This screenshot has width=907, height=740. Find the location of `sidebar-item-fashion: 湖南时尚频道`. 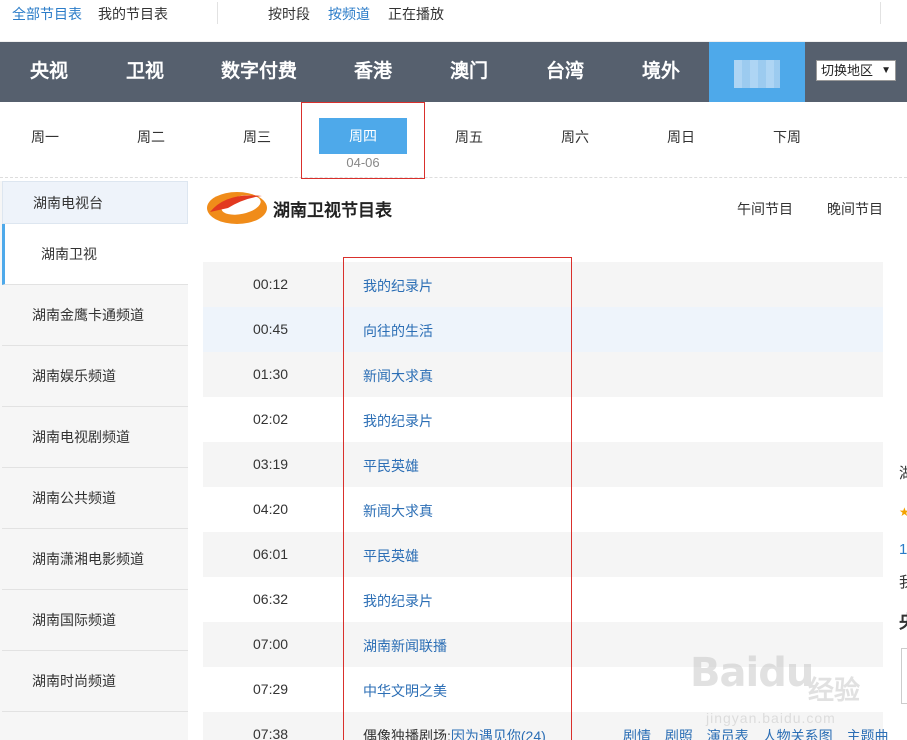

sidebar-item-fashion: 湖南时尚频道 is located at coordinates (95, 681).